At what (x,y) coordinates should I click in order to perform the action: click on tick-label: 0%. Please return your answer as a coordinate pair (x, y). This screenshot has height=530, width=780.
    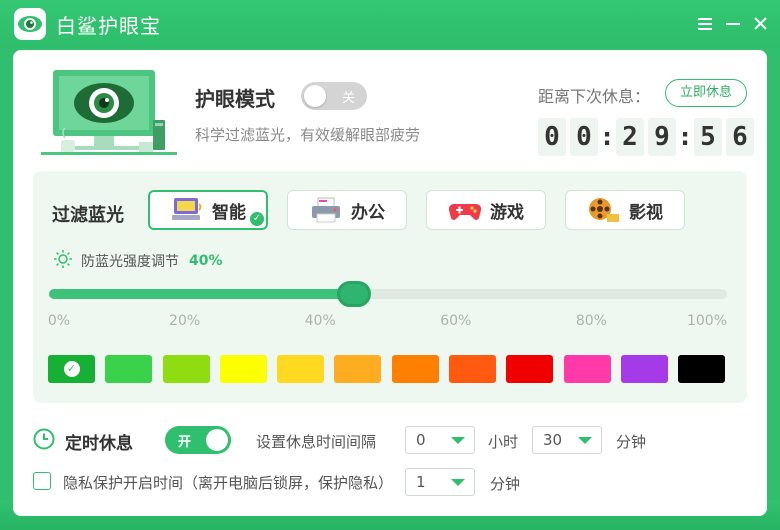
    Looking at the image, I should click on (59, 321).